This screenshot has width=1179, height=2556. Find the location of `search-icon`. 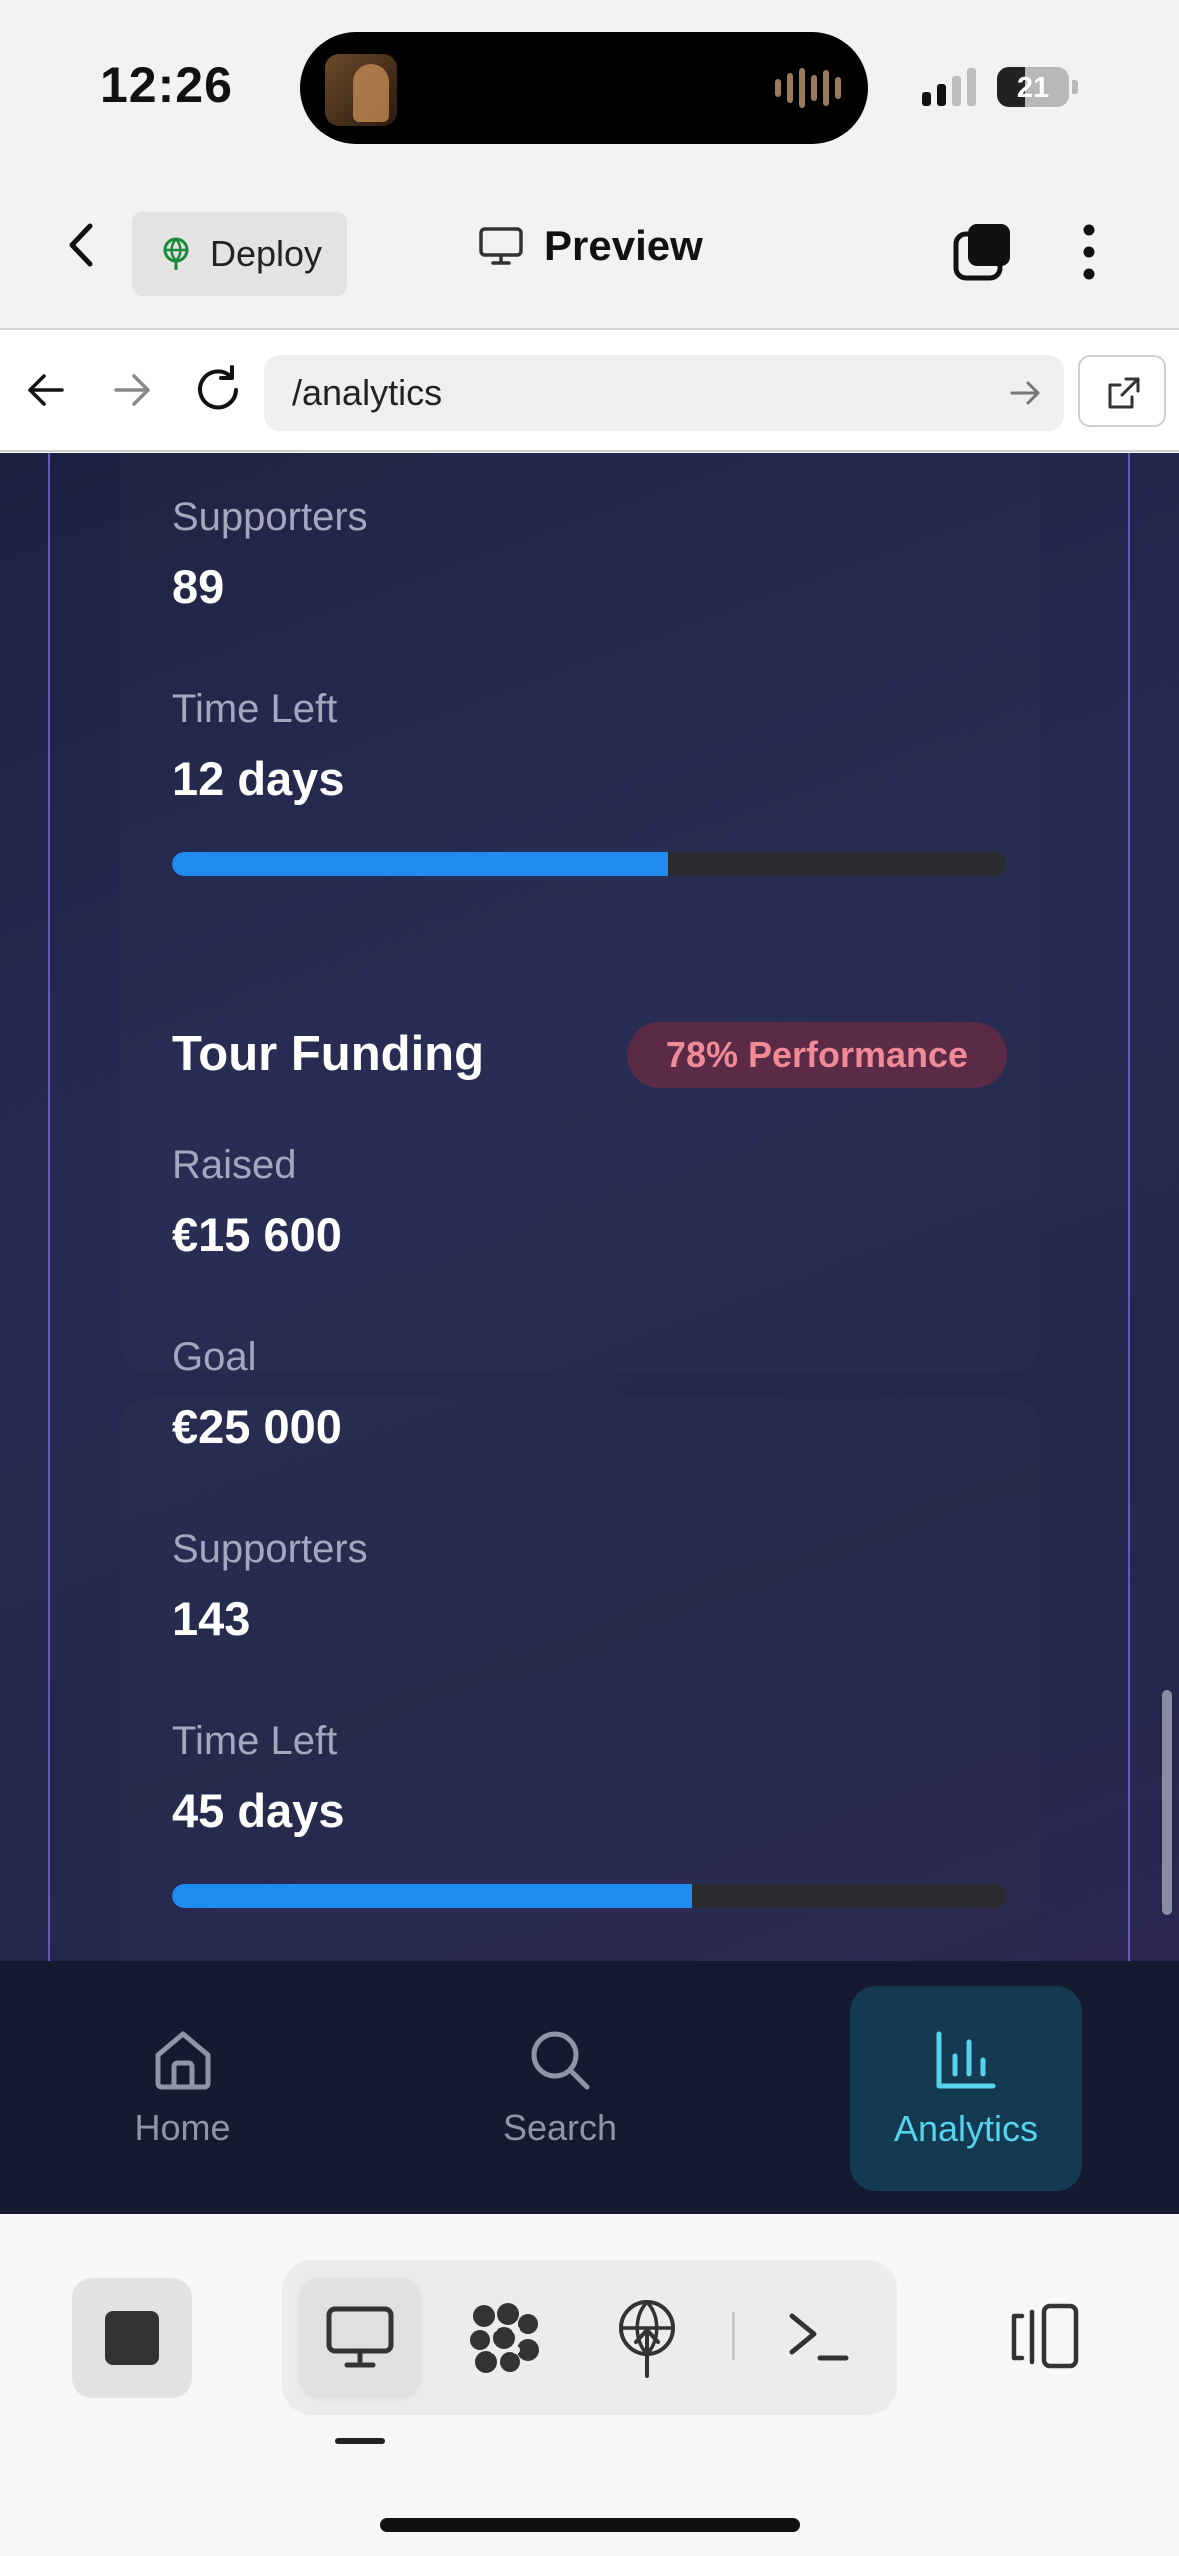

search-icon is located at coordinates (560, 2060).